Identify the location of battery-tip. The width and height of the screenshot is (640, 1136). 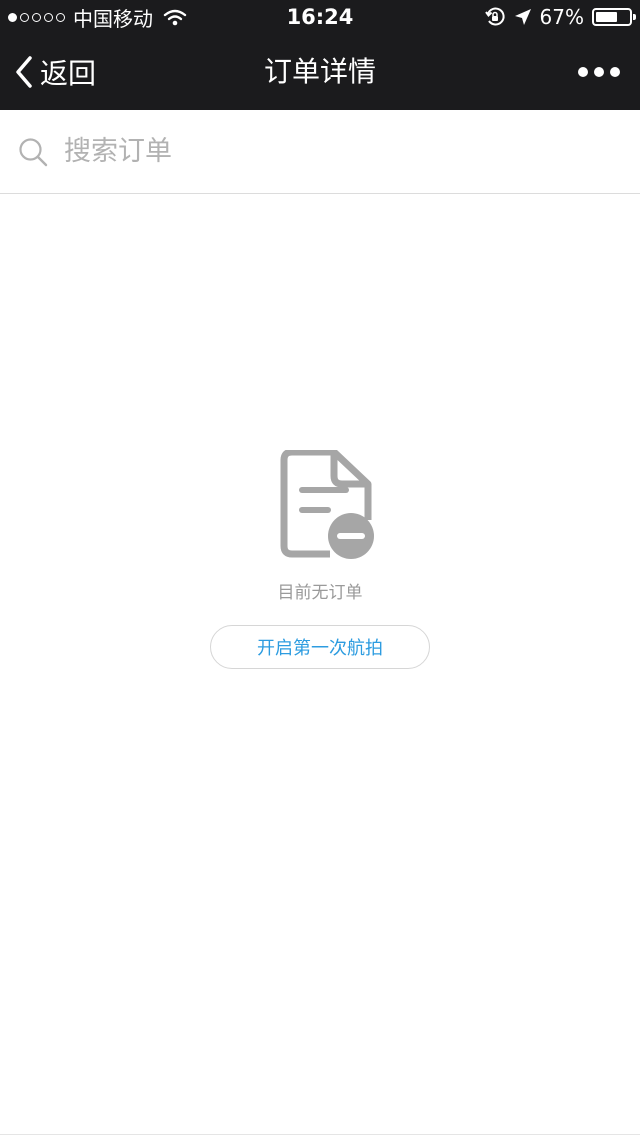
(634, 17).